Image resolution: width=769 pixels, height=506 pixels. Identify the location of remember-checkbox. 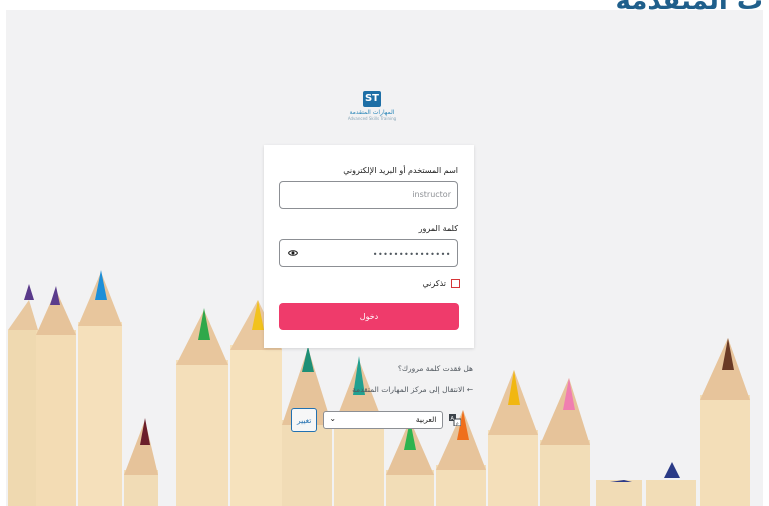
(455, 283).